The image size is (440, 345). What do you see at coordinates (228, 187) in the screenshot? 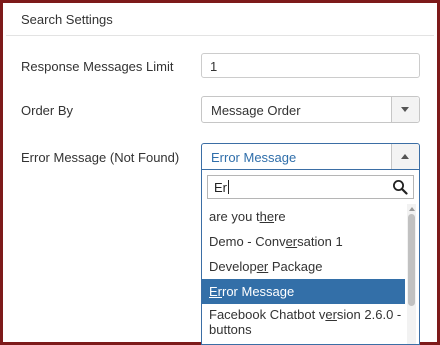
I see `text-cursor` at bounding box center [228, 187].